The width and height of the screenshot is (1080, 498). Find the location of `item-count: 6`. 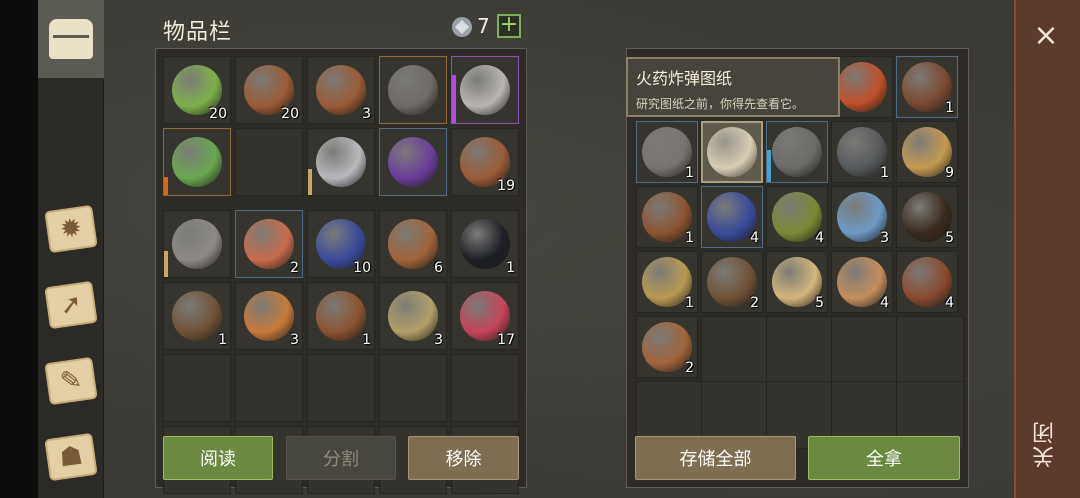

item-count: 6 is located at coordinates (438, 268).